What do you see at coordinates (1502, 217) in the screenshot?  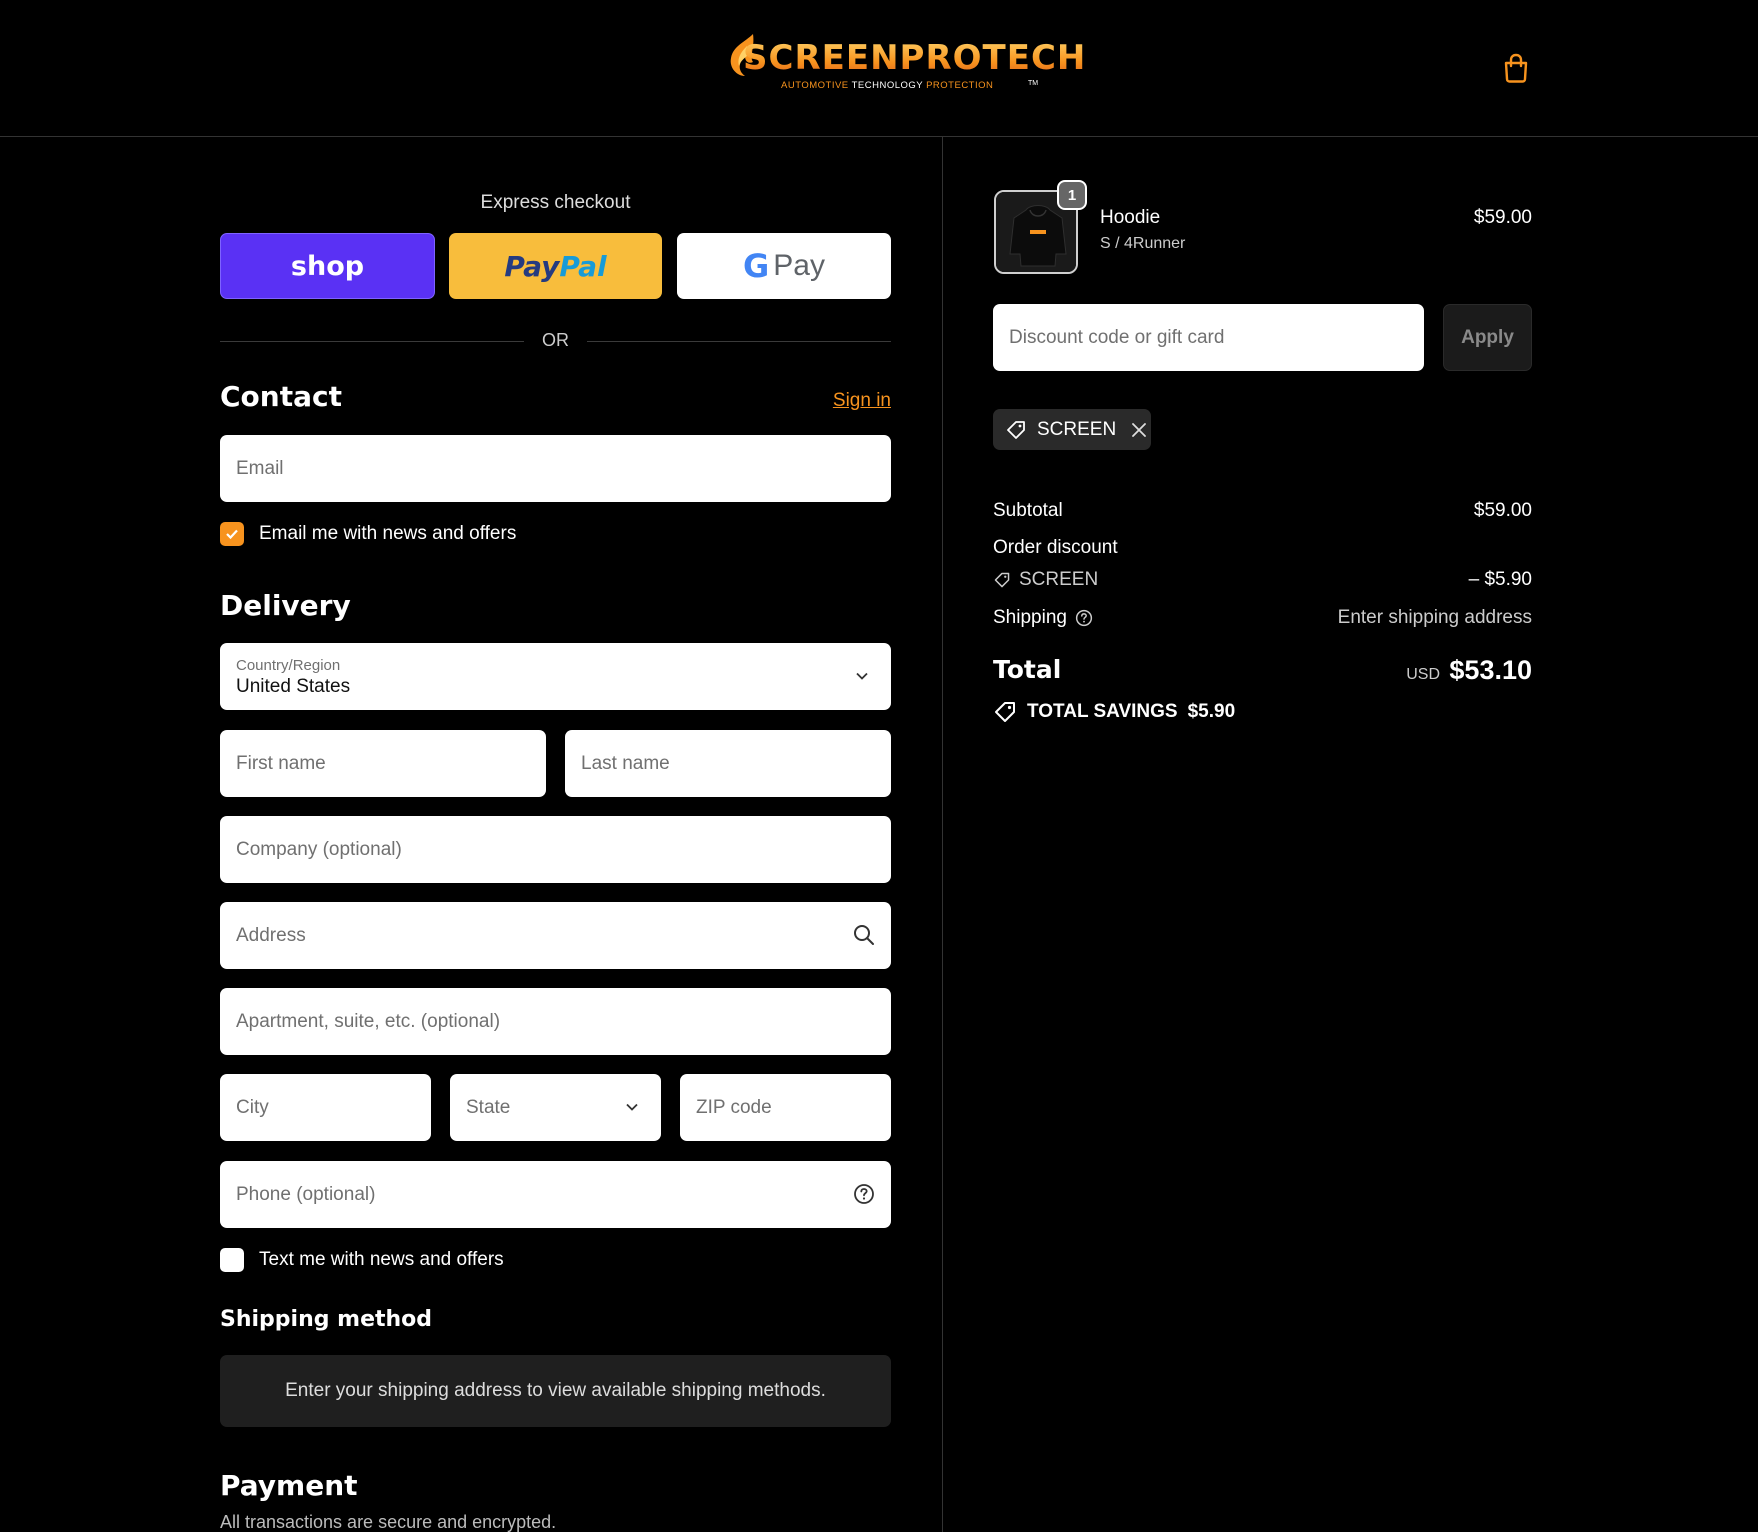 I see `product-price: $59.00` at bounding box center [1502, 217].